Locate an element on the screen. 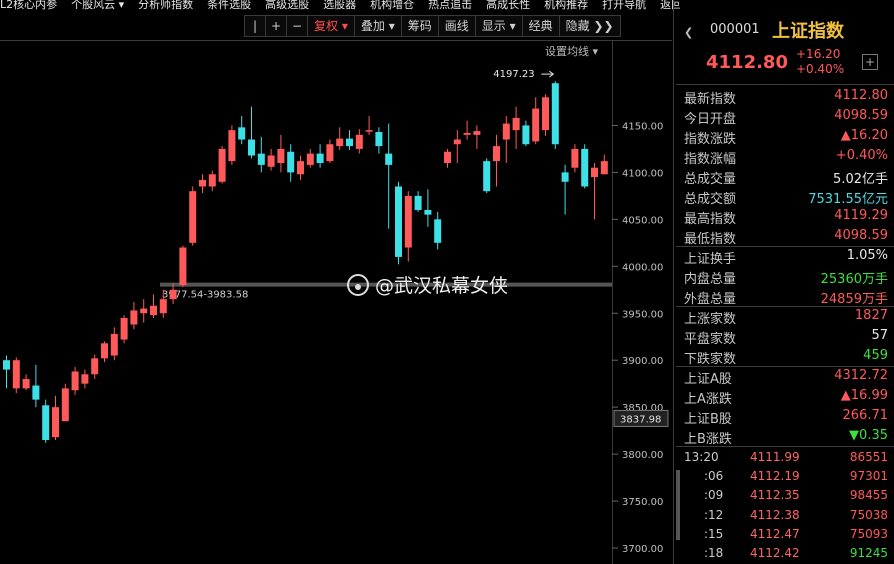 The image size is (894, 564). tick-time: 13:20 is located at coordinates (701, 457).